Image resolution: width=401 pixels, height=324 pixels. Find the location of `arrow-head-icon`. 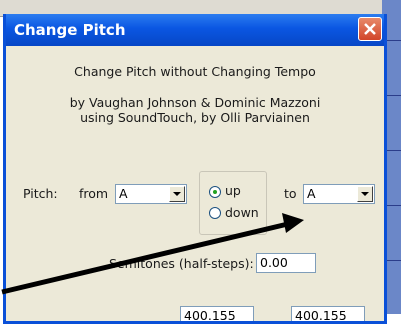

arrow-head-icon is located at coordinates (293, 223).